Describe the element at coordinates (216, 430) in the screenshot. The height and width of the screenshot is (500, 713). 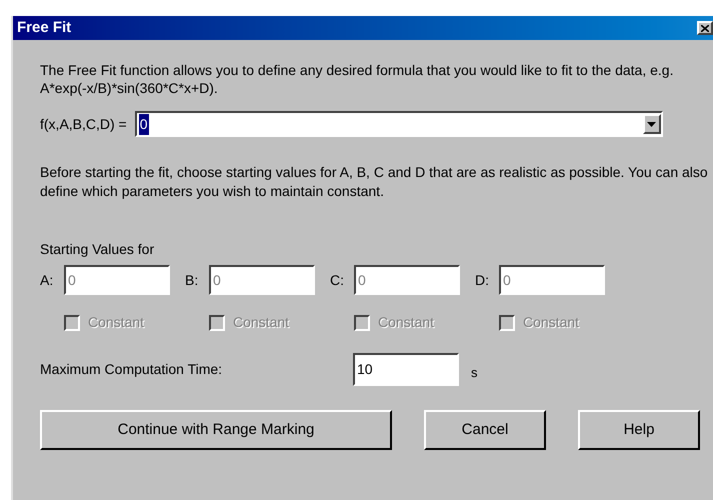
I see `dialog-button: Continue with Range Marking` at that location.